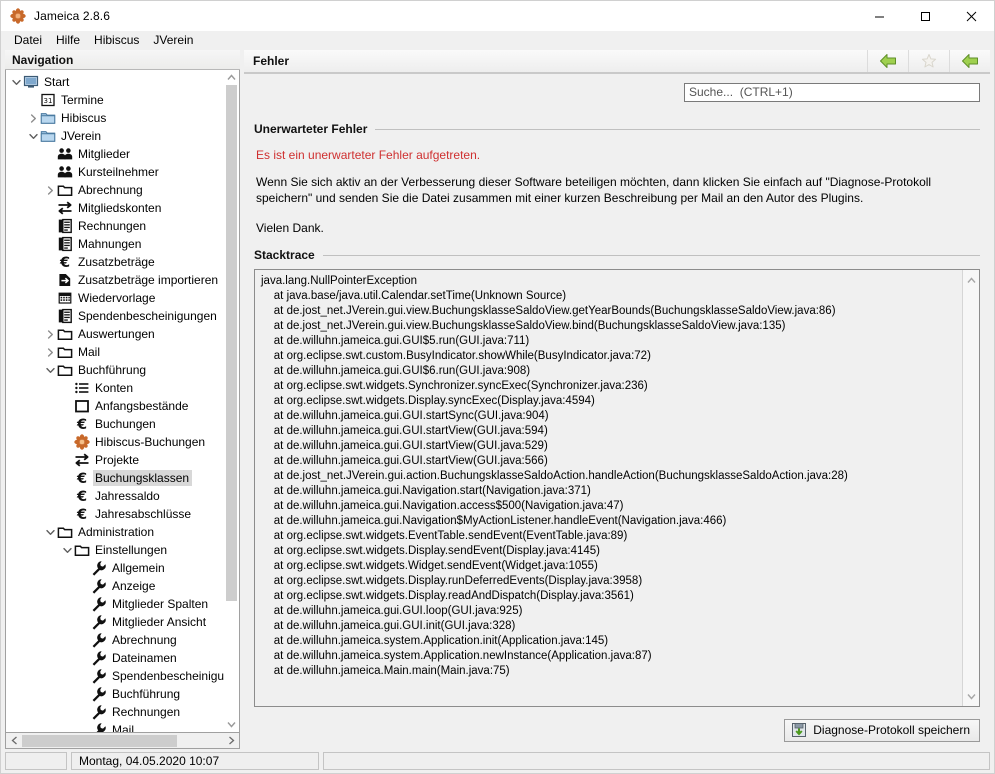 The height and width of the screenshot is (774, 995). I want to click on nav-item-buchungen: € Buchungen, so click(115, 424).